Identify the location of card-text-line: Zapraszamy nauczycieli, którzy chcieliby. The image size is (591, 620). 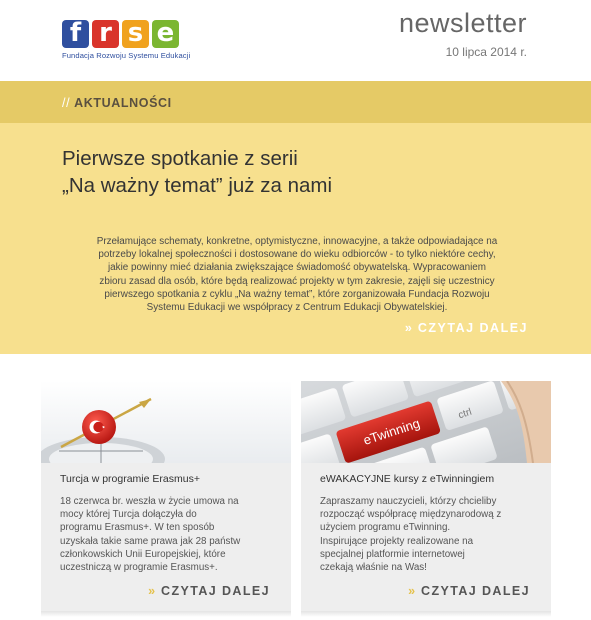
(408, 501).